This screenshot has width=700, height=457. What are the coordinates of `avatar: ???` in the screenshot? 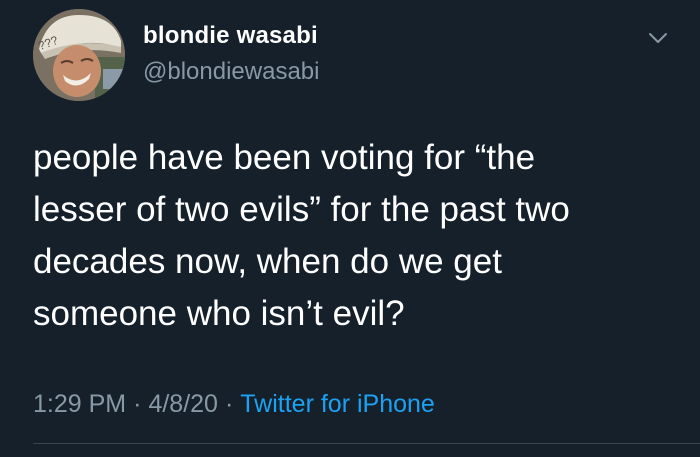 It's located at (79, 55).